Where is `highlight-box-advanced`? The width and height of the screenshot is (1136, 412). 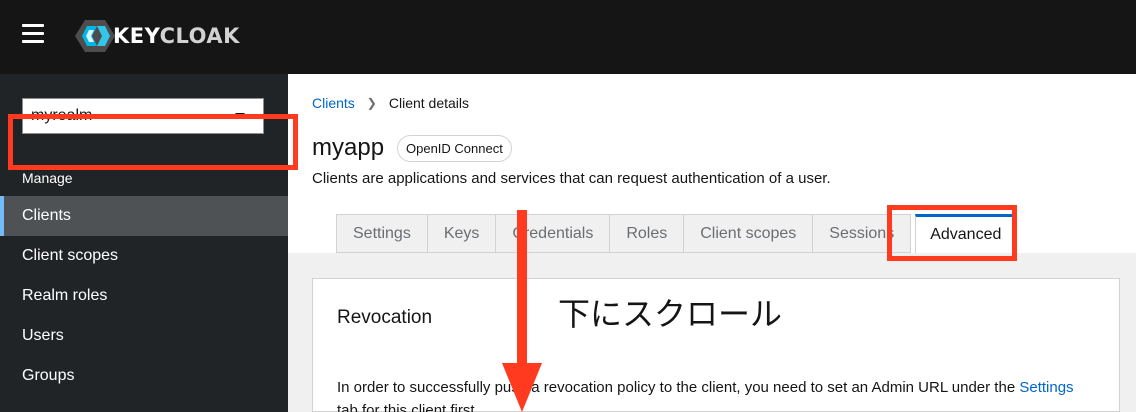 highlight-box-advanced is located at coordinates (952, 233).